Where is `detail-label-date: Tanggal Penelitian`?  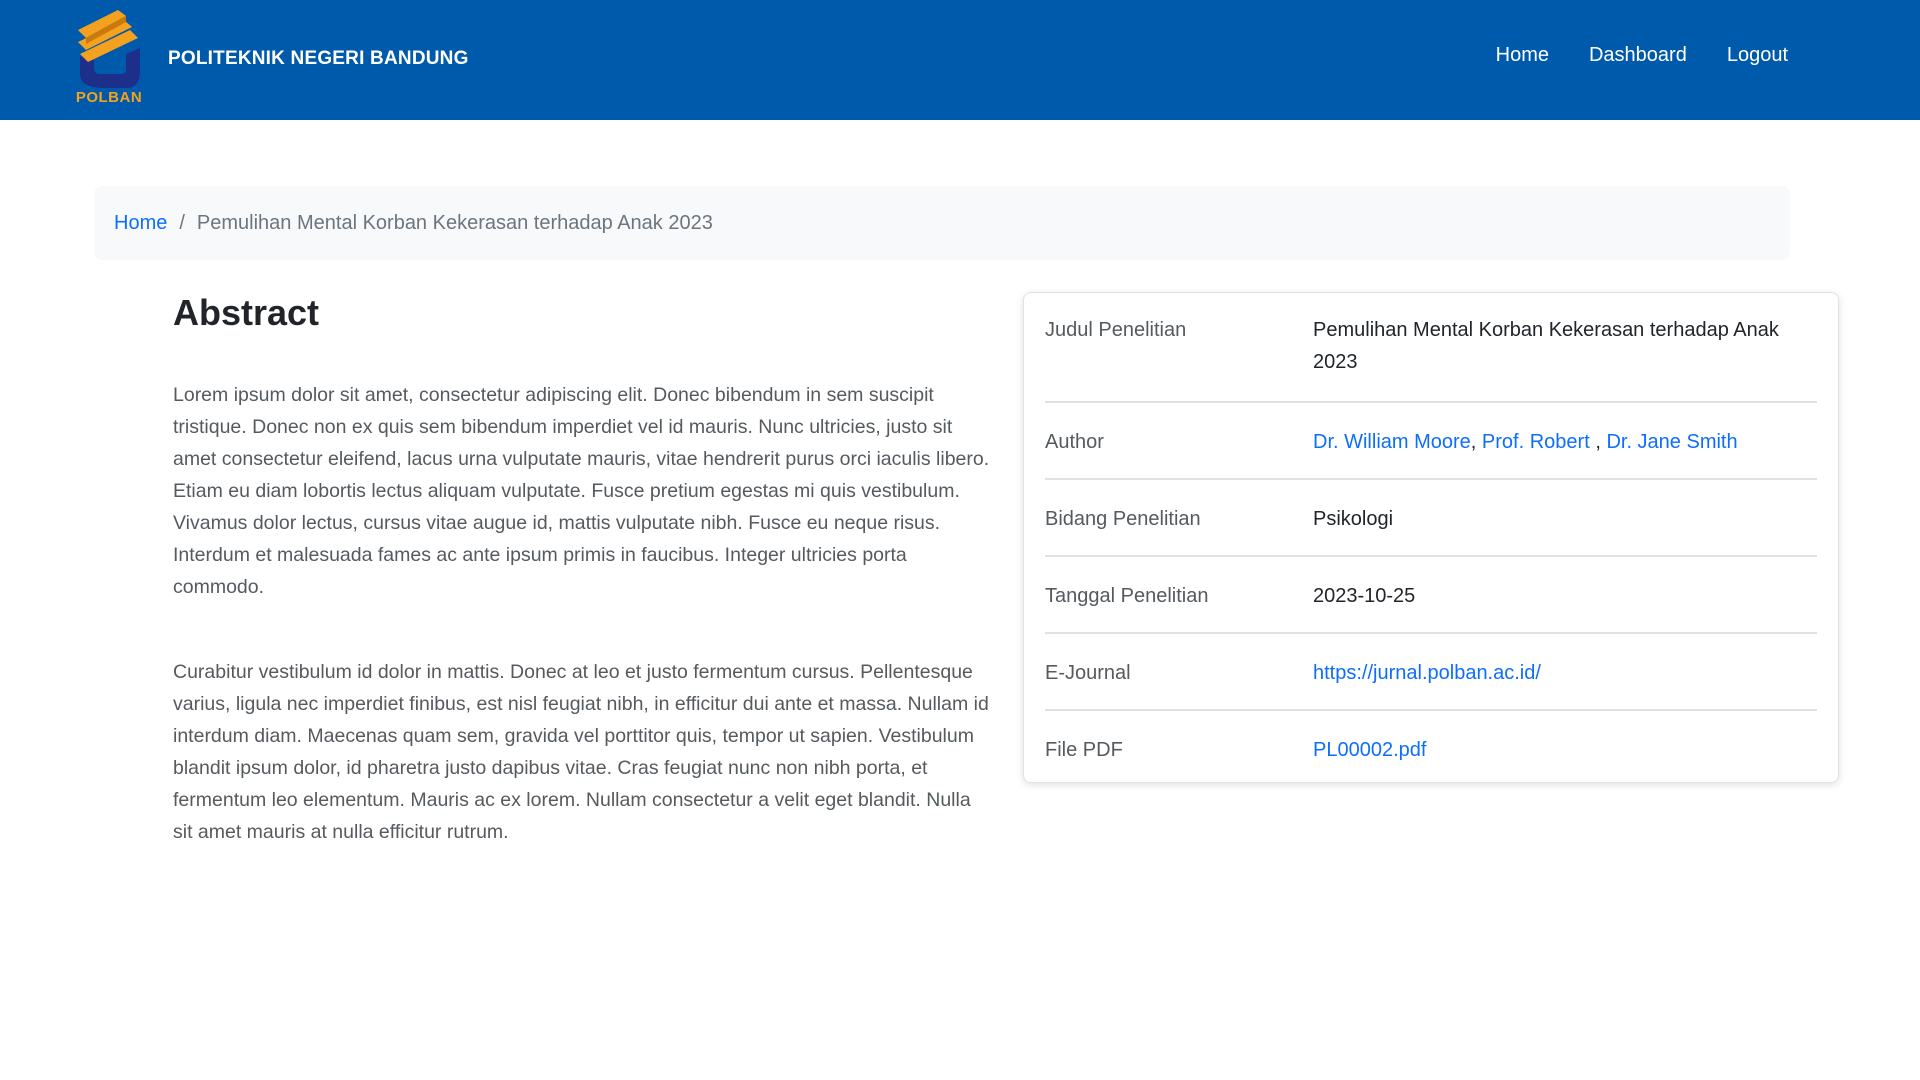 detail-label-date: Tanggal Penelitian is located at coordinates (1127, 596).